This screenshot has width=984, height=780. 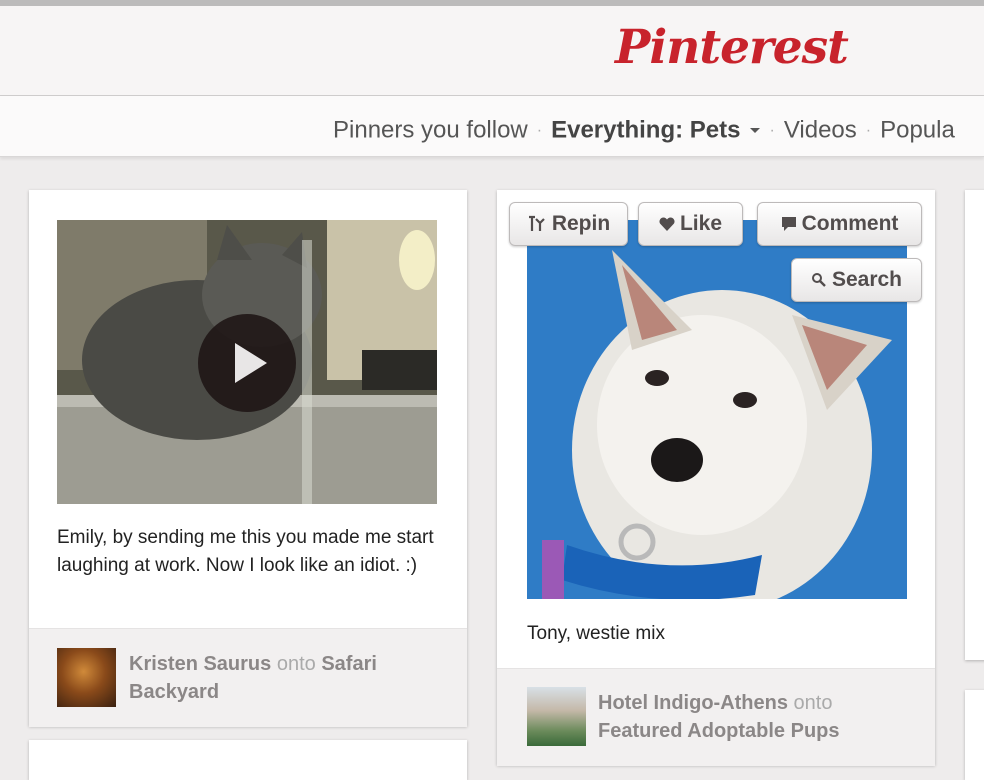 I want to click on like-button: Like, so click(x=690, y=224).